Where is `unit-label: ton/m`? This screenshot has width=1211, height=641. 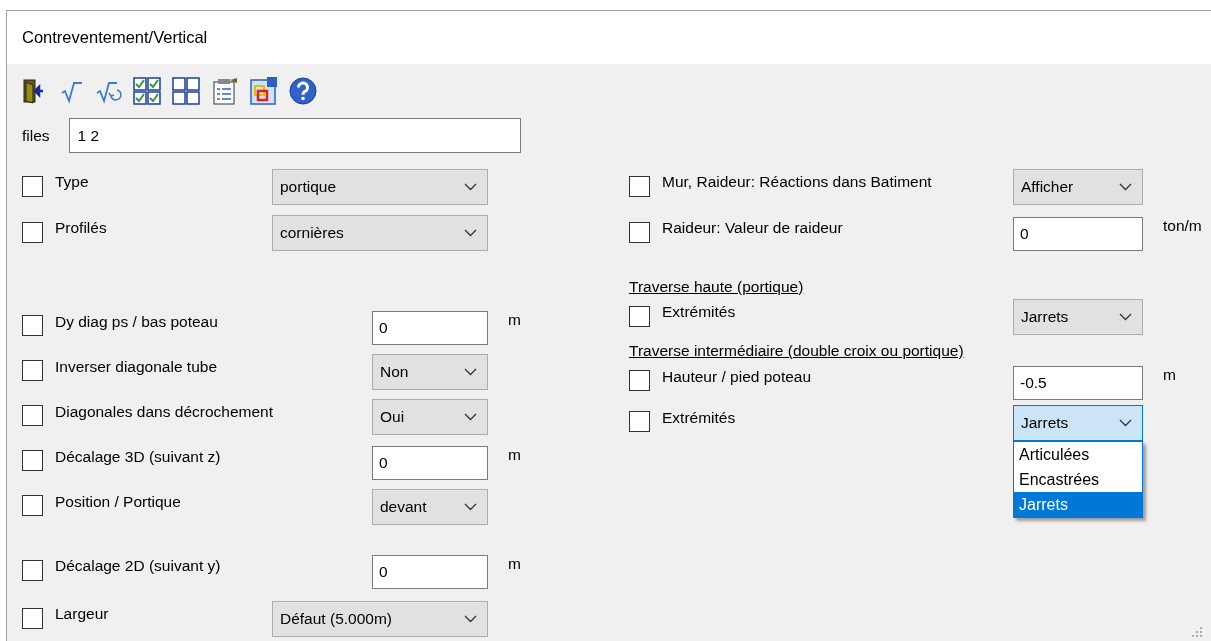
unit-label: ton/m is located at coordinates (1182, 225).